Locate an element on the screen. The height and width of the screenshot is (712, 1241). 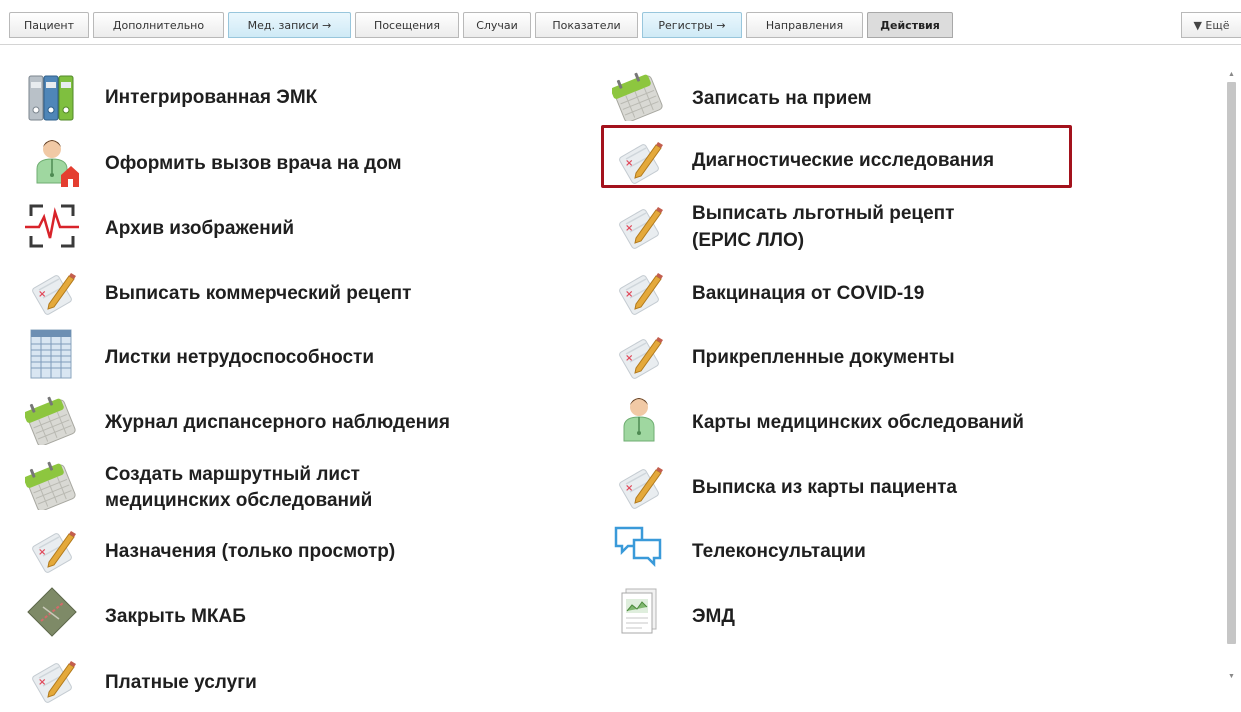
action-teleconsultations: Телеконсультации is located at coordinates (892, 551).